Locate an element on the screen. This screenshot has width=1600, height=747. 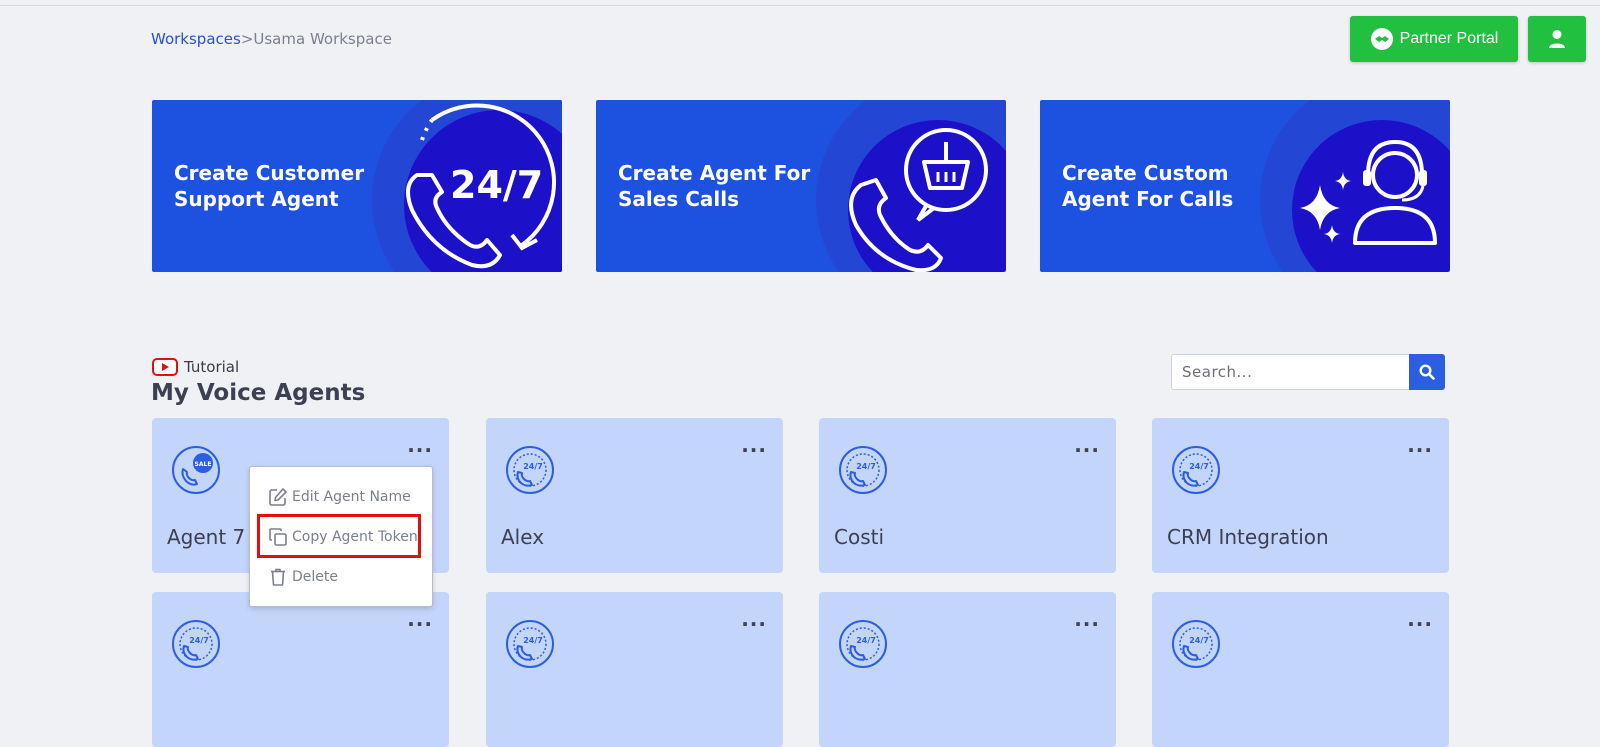
create-custom-agent-card: Create Custom Agent For Calls is located at coordinates (1245, 186).